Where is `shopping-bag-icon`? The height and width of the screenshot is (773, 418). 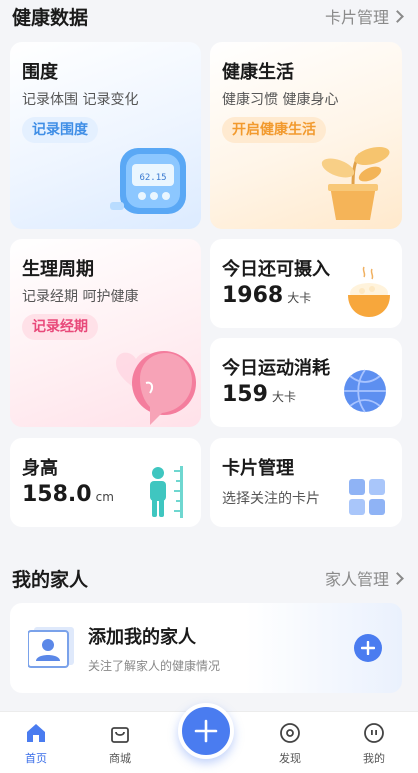
shopping-bag-icon is located at coordinates (120, 735).